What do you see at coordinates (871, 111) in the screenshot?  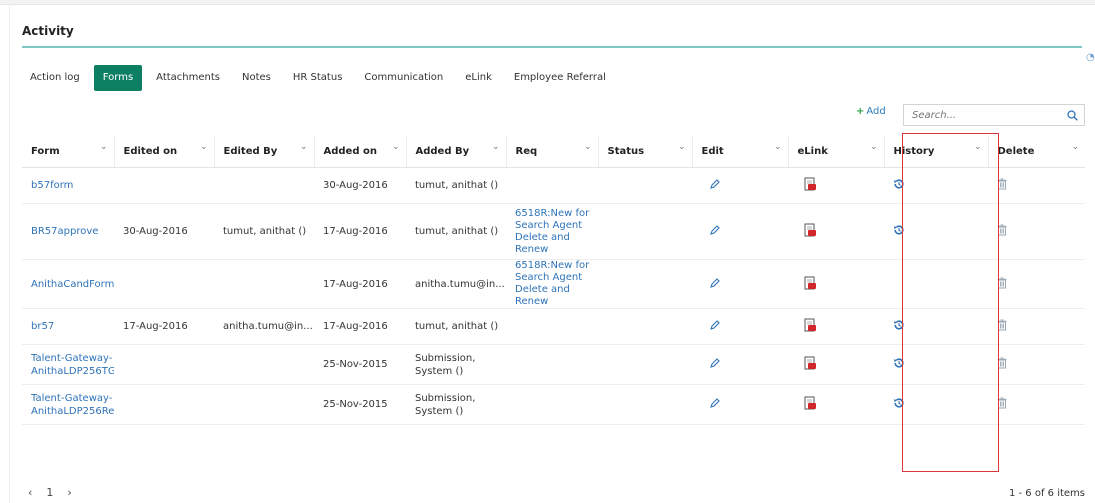 I see `add-button: + Add` at bounding box center [871, 111].